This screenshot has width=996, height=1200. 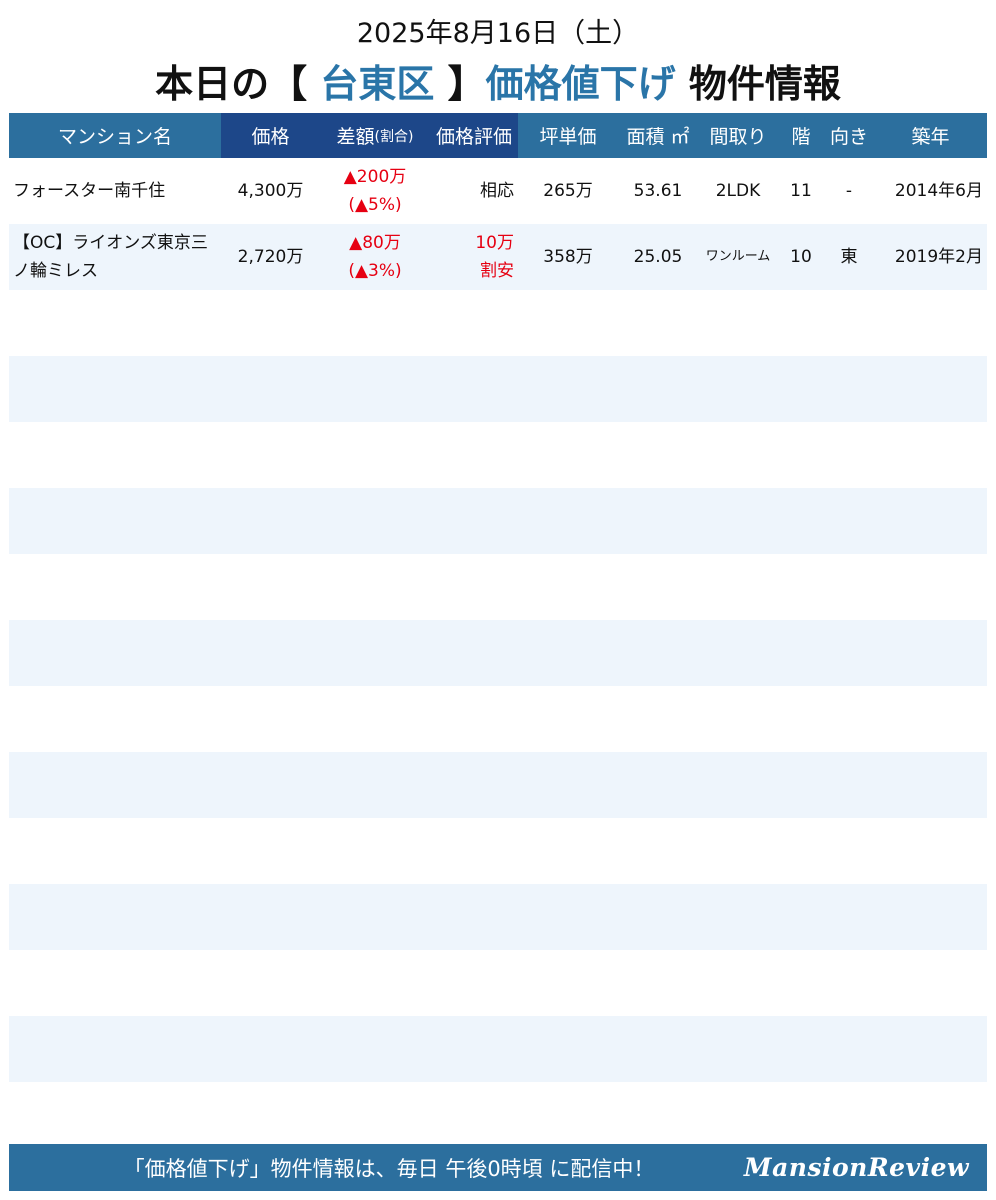 I want to click on col-header-tsubo-price: 坪単価, so click(x=568, y=137).